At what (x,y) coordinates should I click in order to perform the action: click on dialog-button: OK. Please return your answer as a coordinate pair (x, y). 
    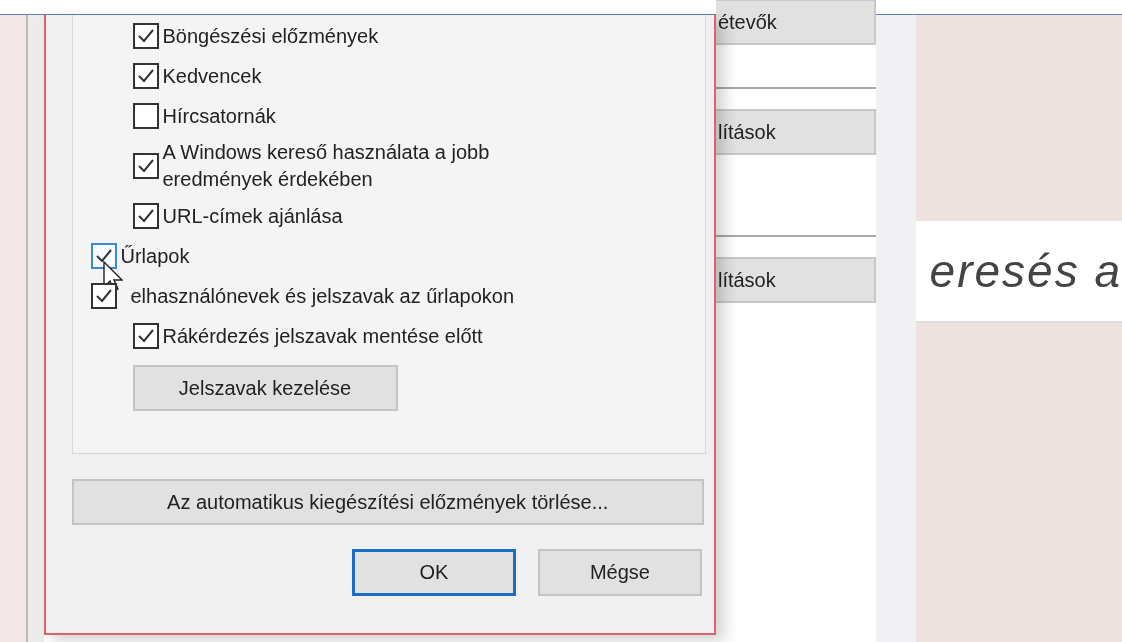
    Looking at the image, I should click on (433, 572).